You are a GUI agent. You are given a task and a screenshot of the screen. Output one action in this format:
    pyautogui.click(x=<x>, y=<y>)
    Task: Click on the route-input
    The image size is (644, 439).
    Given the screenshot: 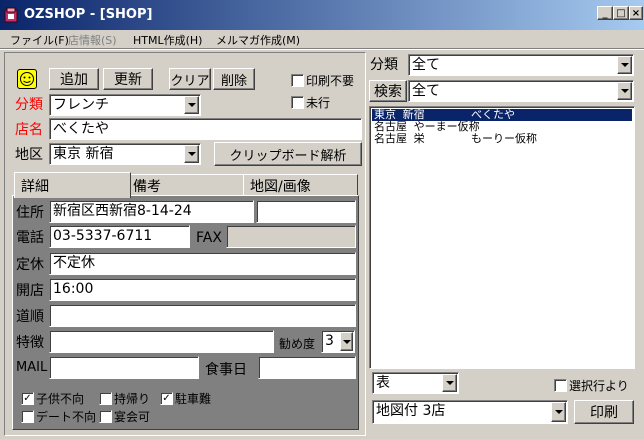 What is the action you would take?
    pyautogui.click(x=202, y=315)
    